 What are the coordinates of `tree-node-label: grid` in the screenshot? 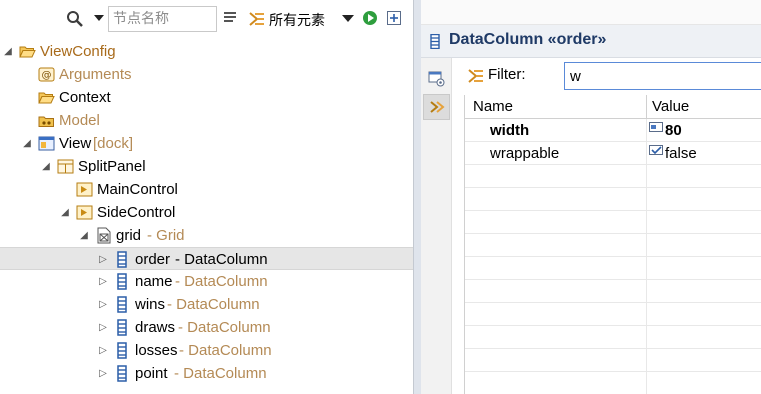 It's located at (129, 235).